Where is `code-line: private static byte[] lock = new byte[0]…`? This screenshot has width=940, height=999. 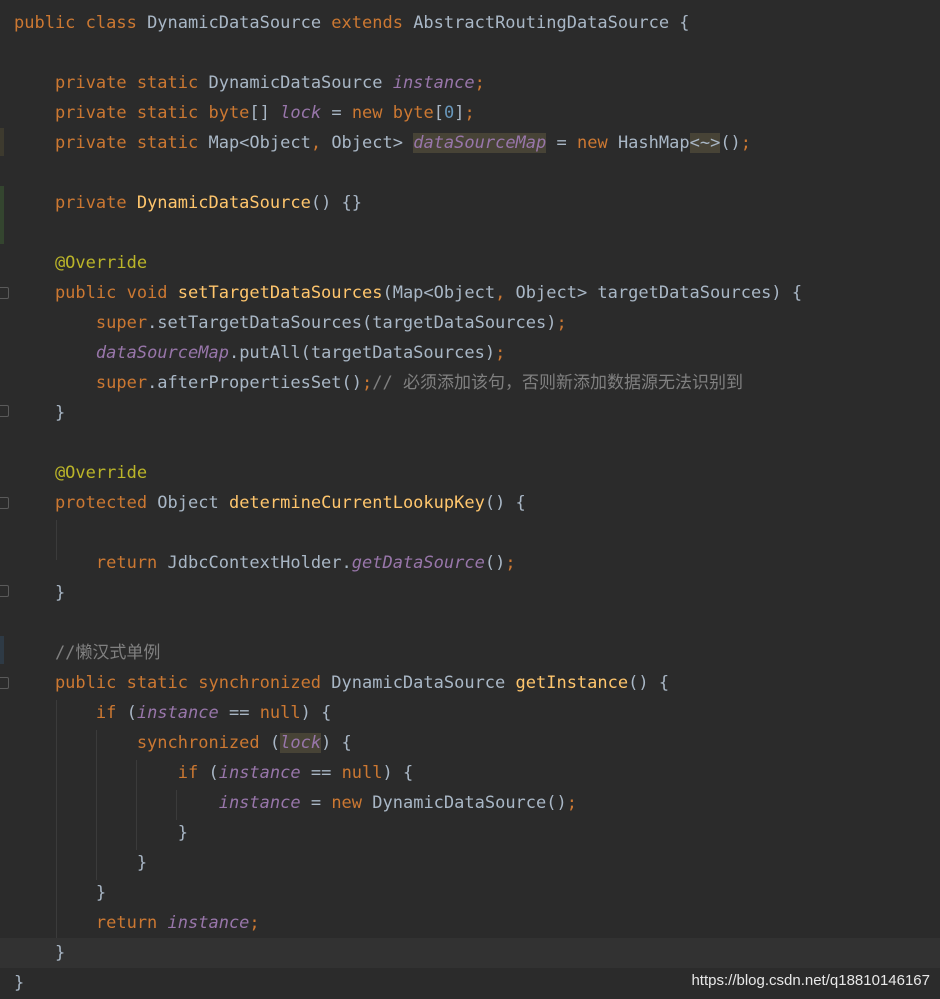 code-line: private static byte[] lock = new byte[0]… is located at coordinates (470, 113).